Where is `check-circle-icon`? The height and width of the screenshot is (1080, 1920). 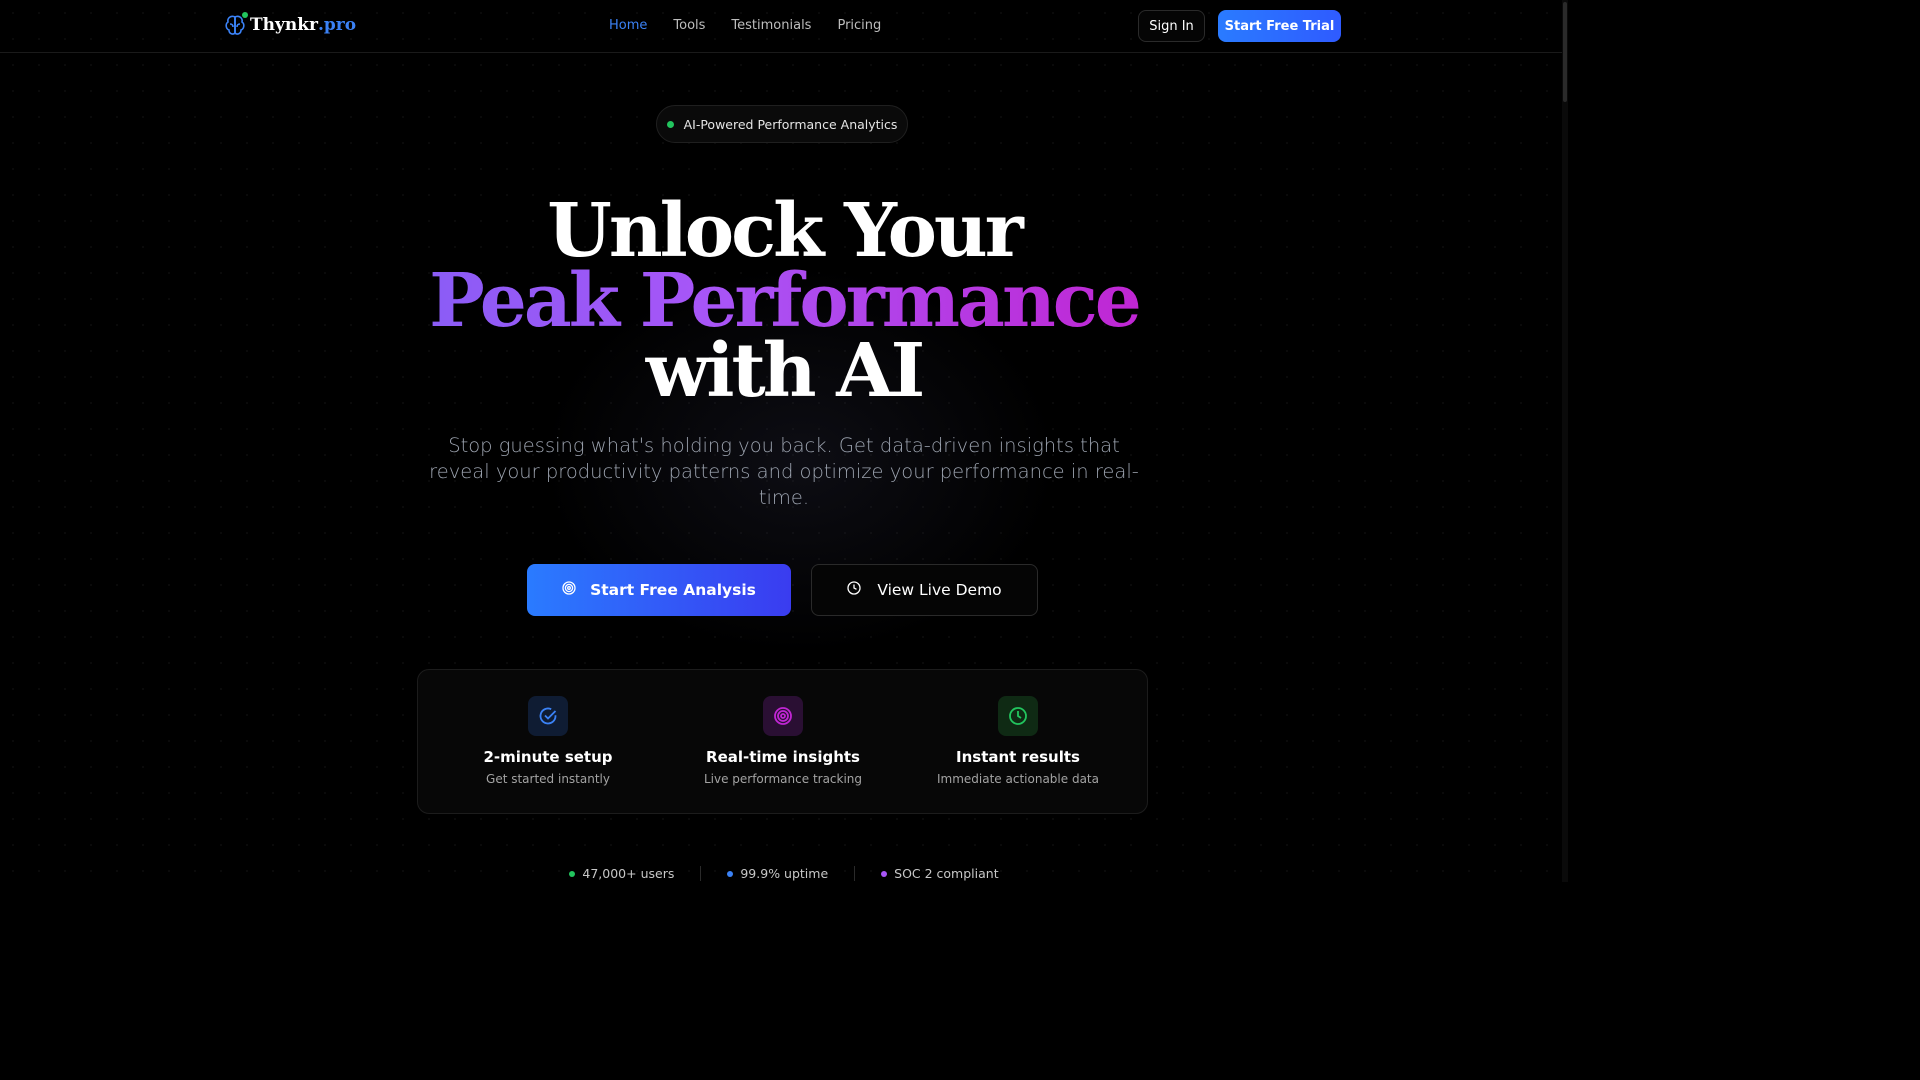 check-circle-icon is located at coordinates (548, 716).